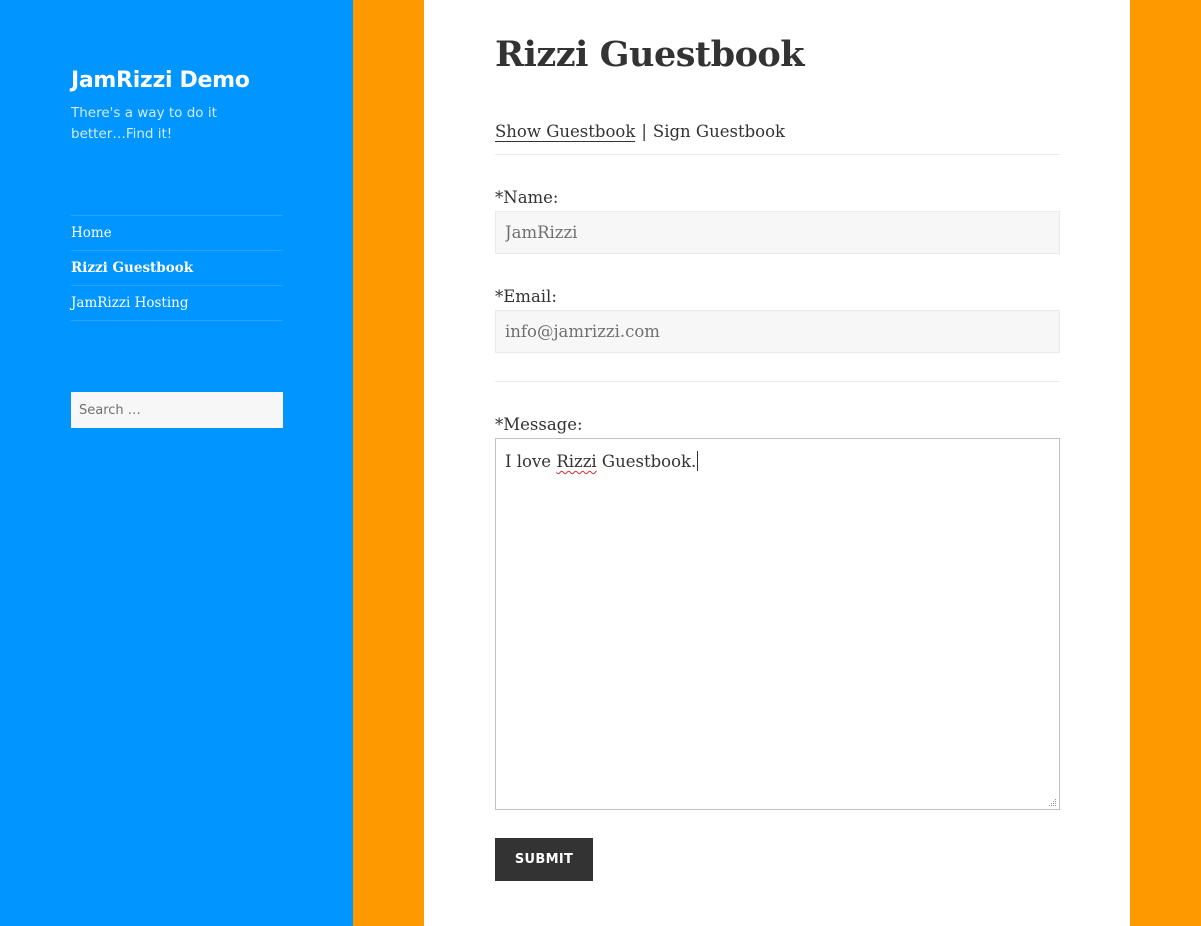 Image resolution: width=1201 pixels, height=926 pixels. What do you see at coordinates (160, 81) in the screenshot?
I see `site-title: JamRizzi Demo` at bounding box center [160, 81].